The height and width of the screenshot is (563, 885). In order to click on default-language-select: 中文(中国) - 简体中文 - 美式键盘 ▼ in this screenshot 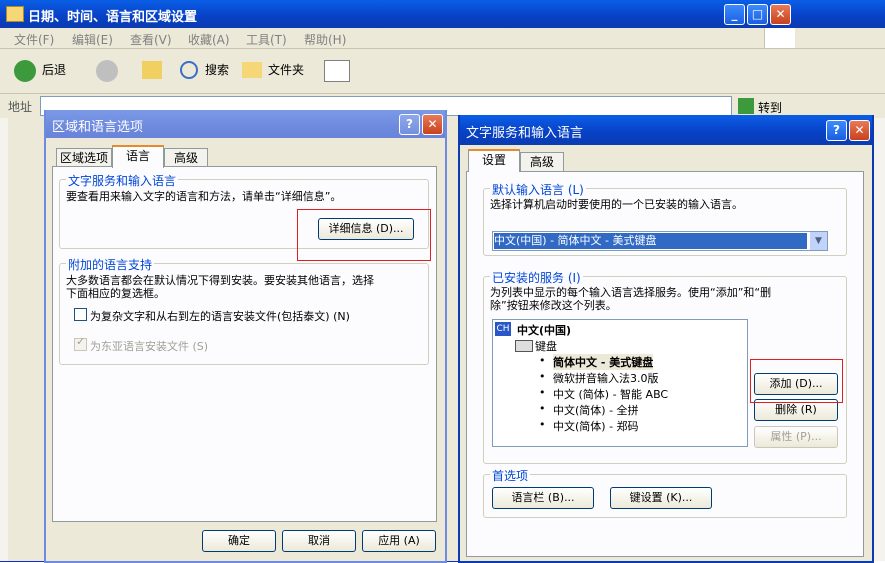, I will do `click(660, 241)`.